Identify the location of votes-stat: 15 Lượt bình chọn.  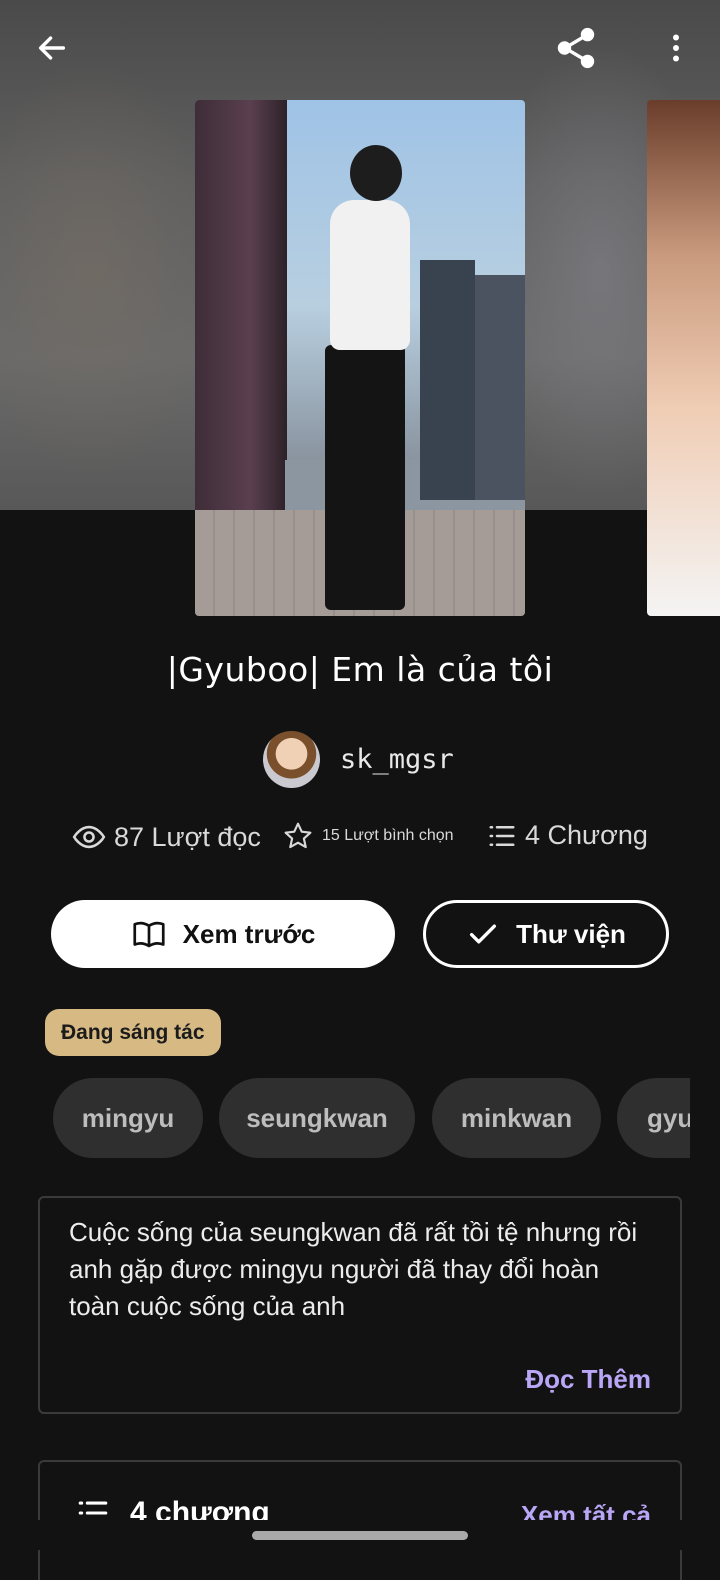
(368, 836).